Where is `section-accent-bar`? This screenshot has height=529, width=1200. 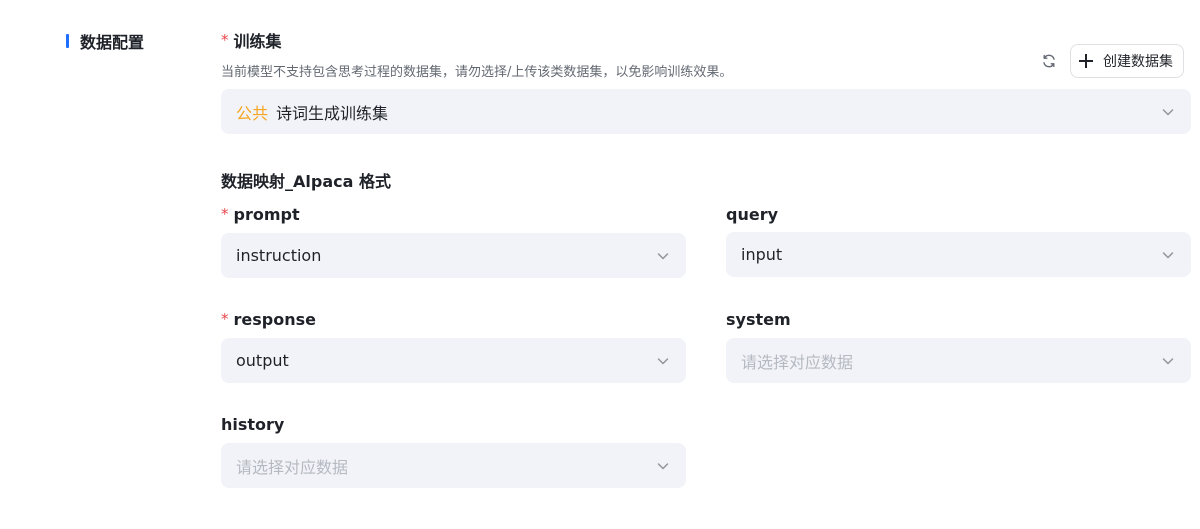
section-accent-bar is located at coordinates (67, 41).